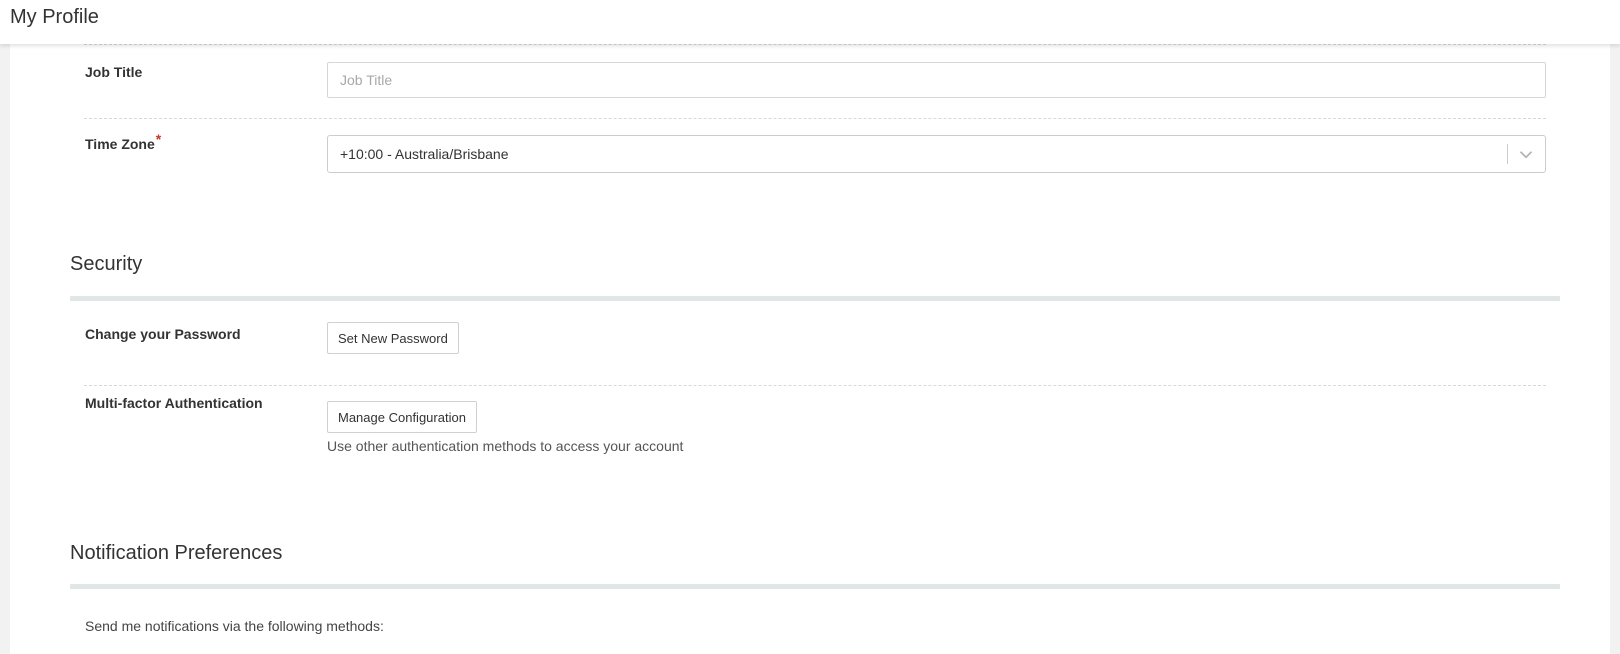  What do you see at coordinates (114, 72) in the screenshot?
I see `job-title-label: Job Title` at bounding box center [114, 72].